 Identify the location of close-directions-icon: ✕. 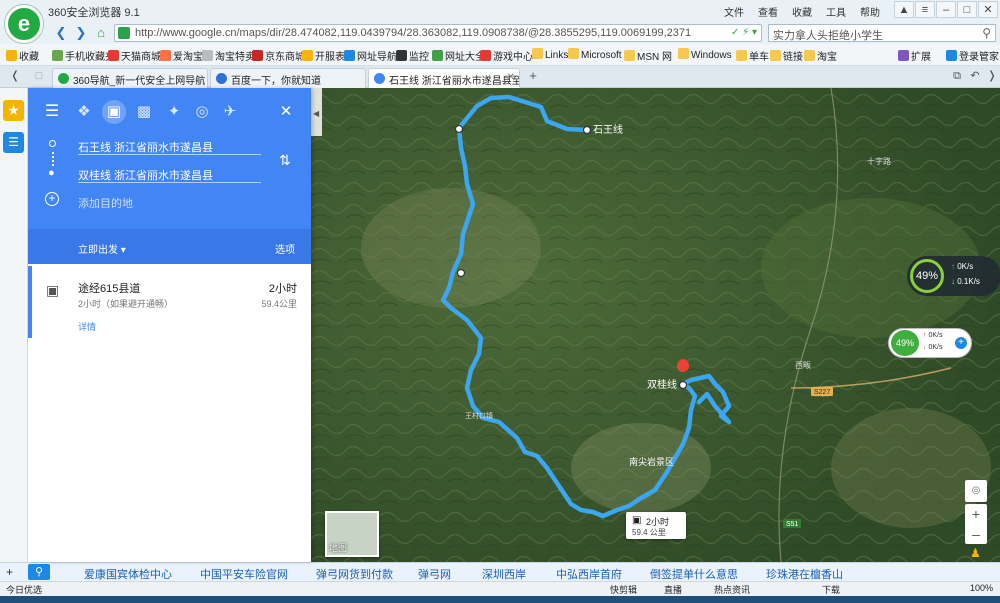
(286, 112).